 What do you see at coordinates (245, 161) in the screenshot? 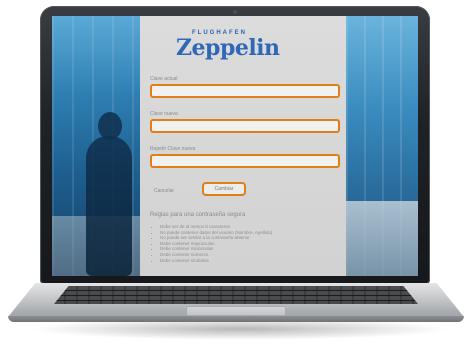
I see `repeat-password-input` at bounding box center [245, 161].